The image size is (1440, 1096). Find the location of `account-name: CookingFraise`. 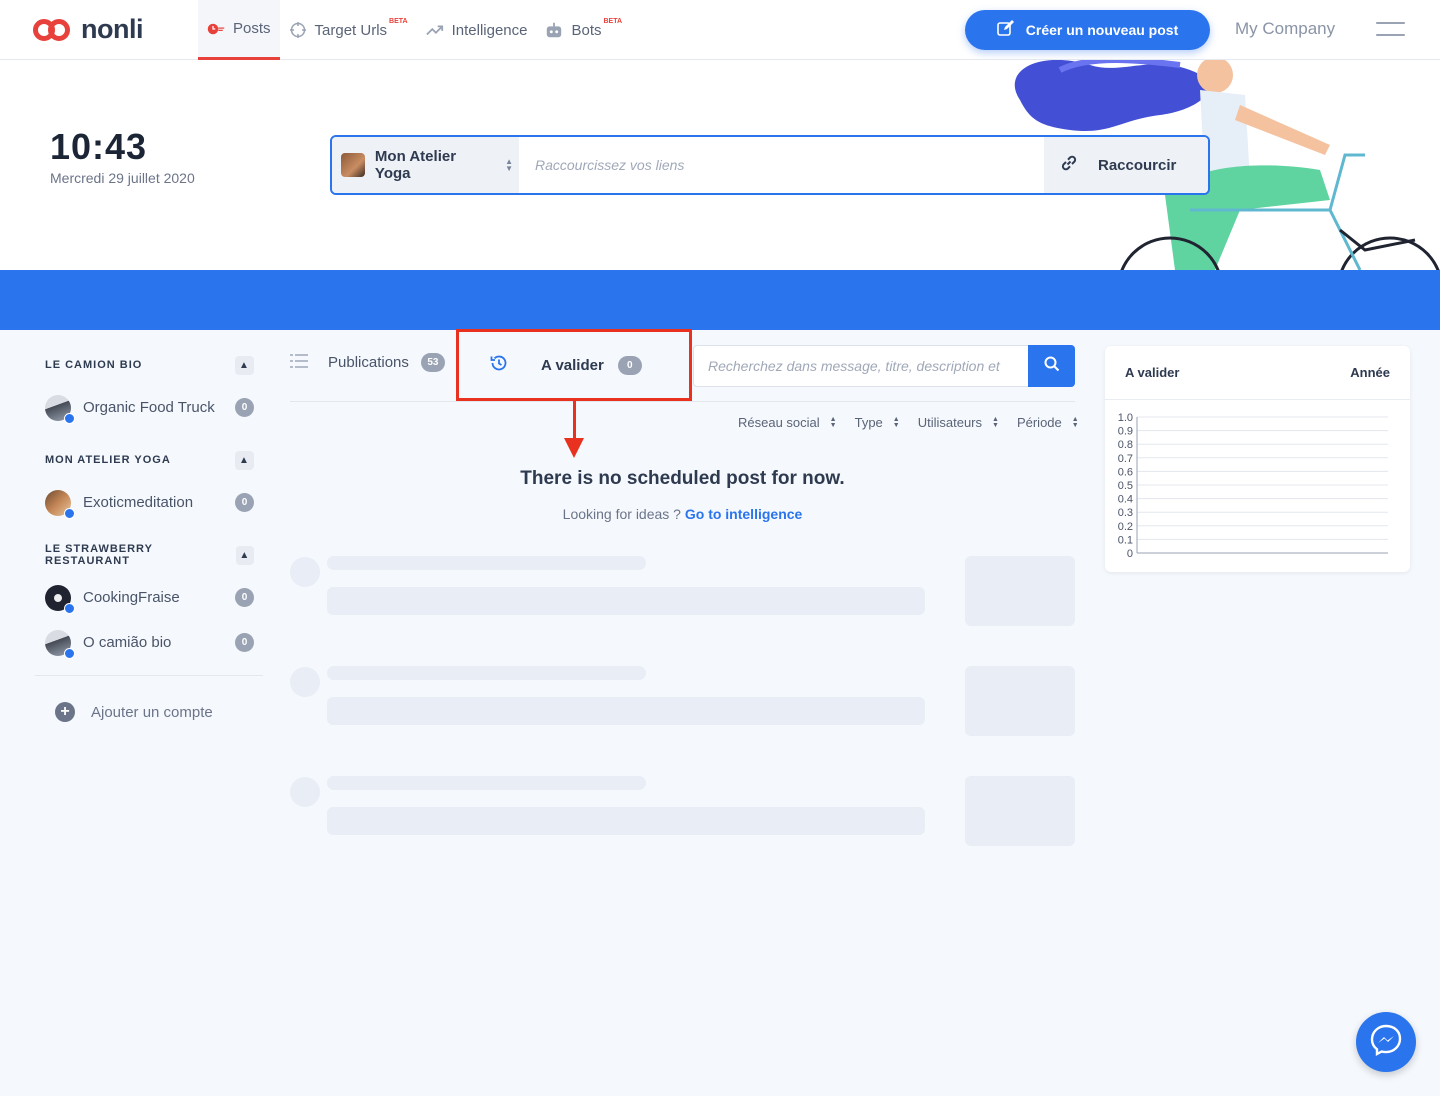

account-name: CookingFraise is located at coordinates (131, 597).